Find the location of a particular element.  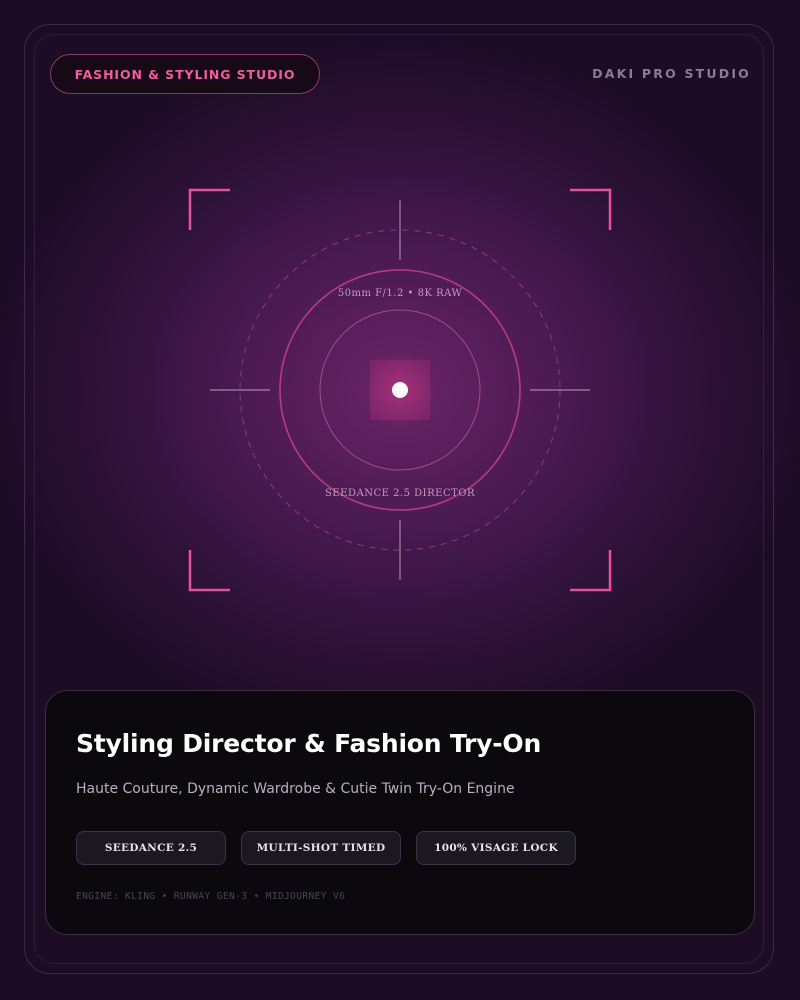

corner-bracket-bottom-left is located at coordinates (209, 571).